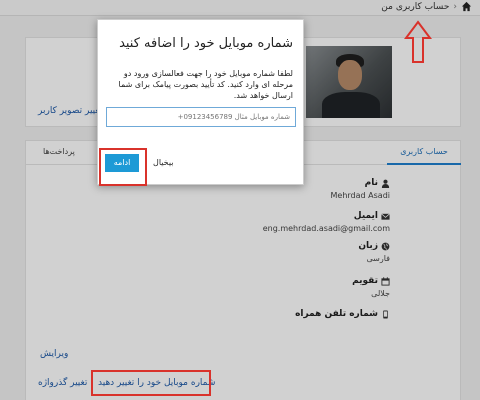 This screenshot has width=480, height=400. What do you see at coordinates (201, 117) in the screenshot?
I see `mobile-input` at bounding box center [201, 117].